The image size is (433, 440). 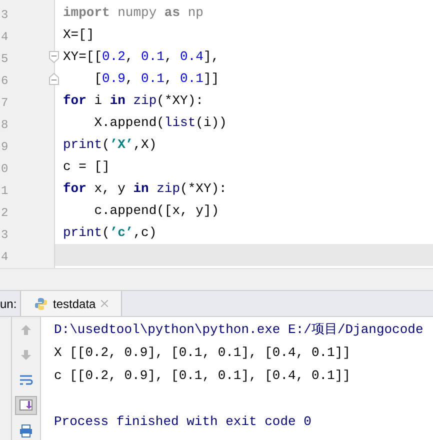 What do you see at coordinates (74, 304) in the screenshot?
I see `tab-title: testdata` at bounding box center [74, 304].